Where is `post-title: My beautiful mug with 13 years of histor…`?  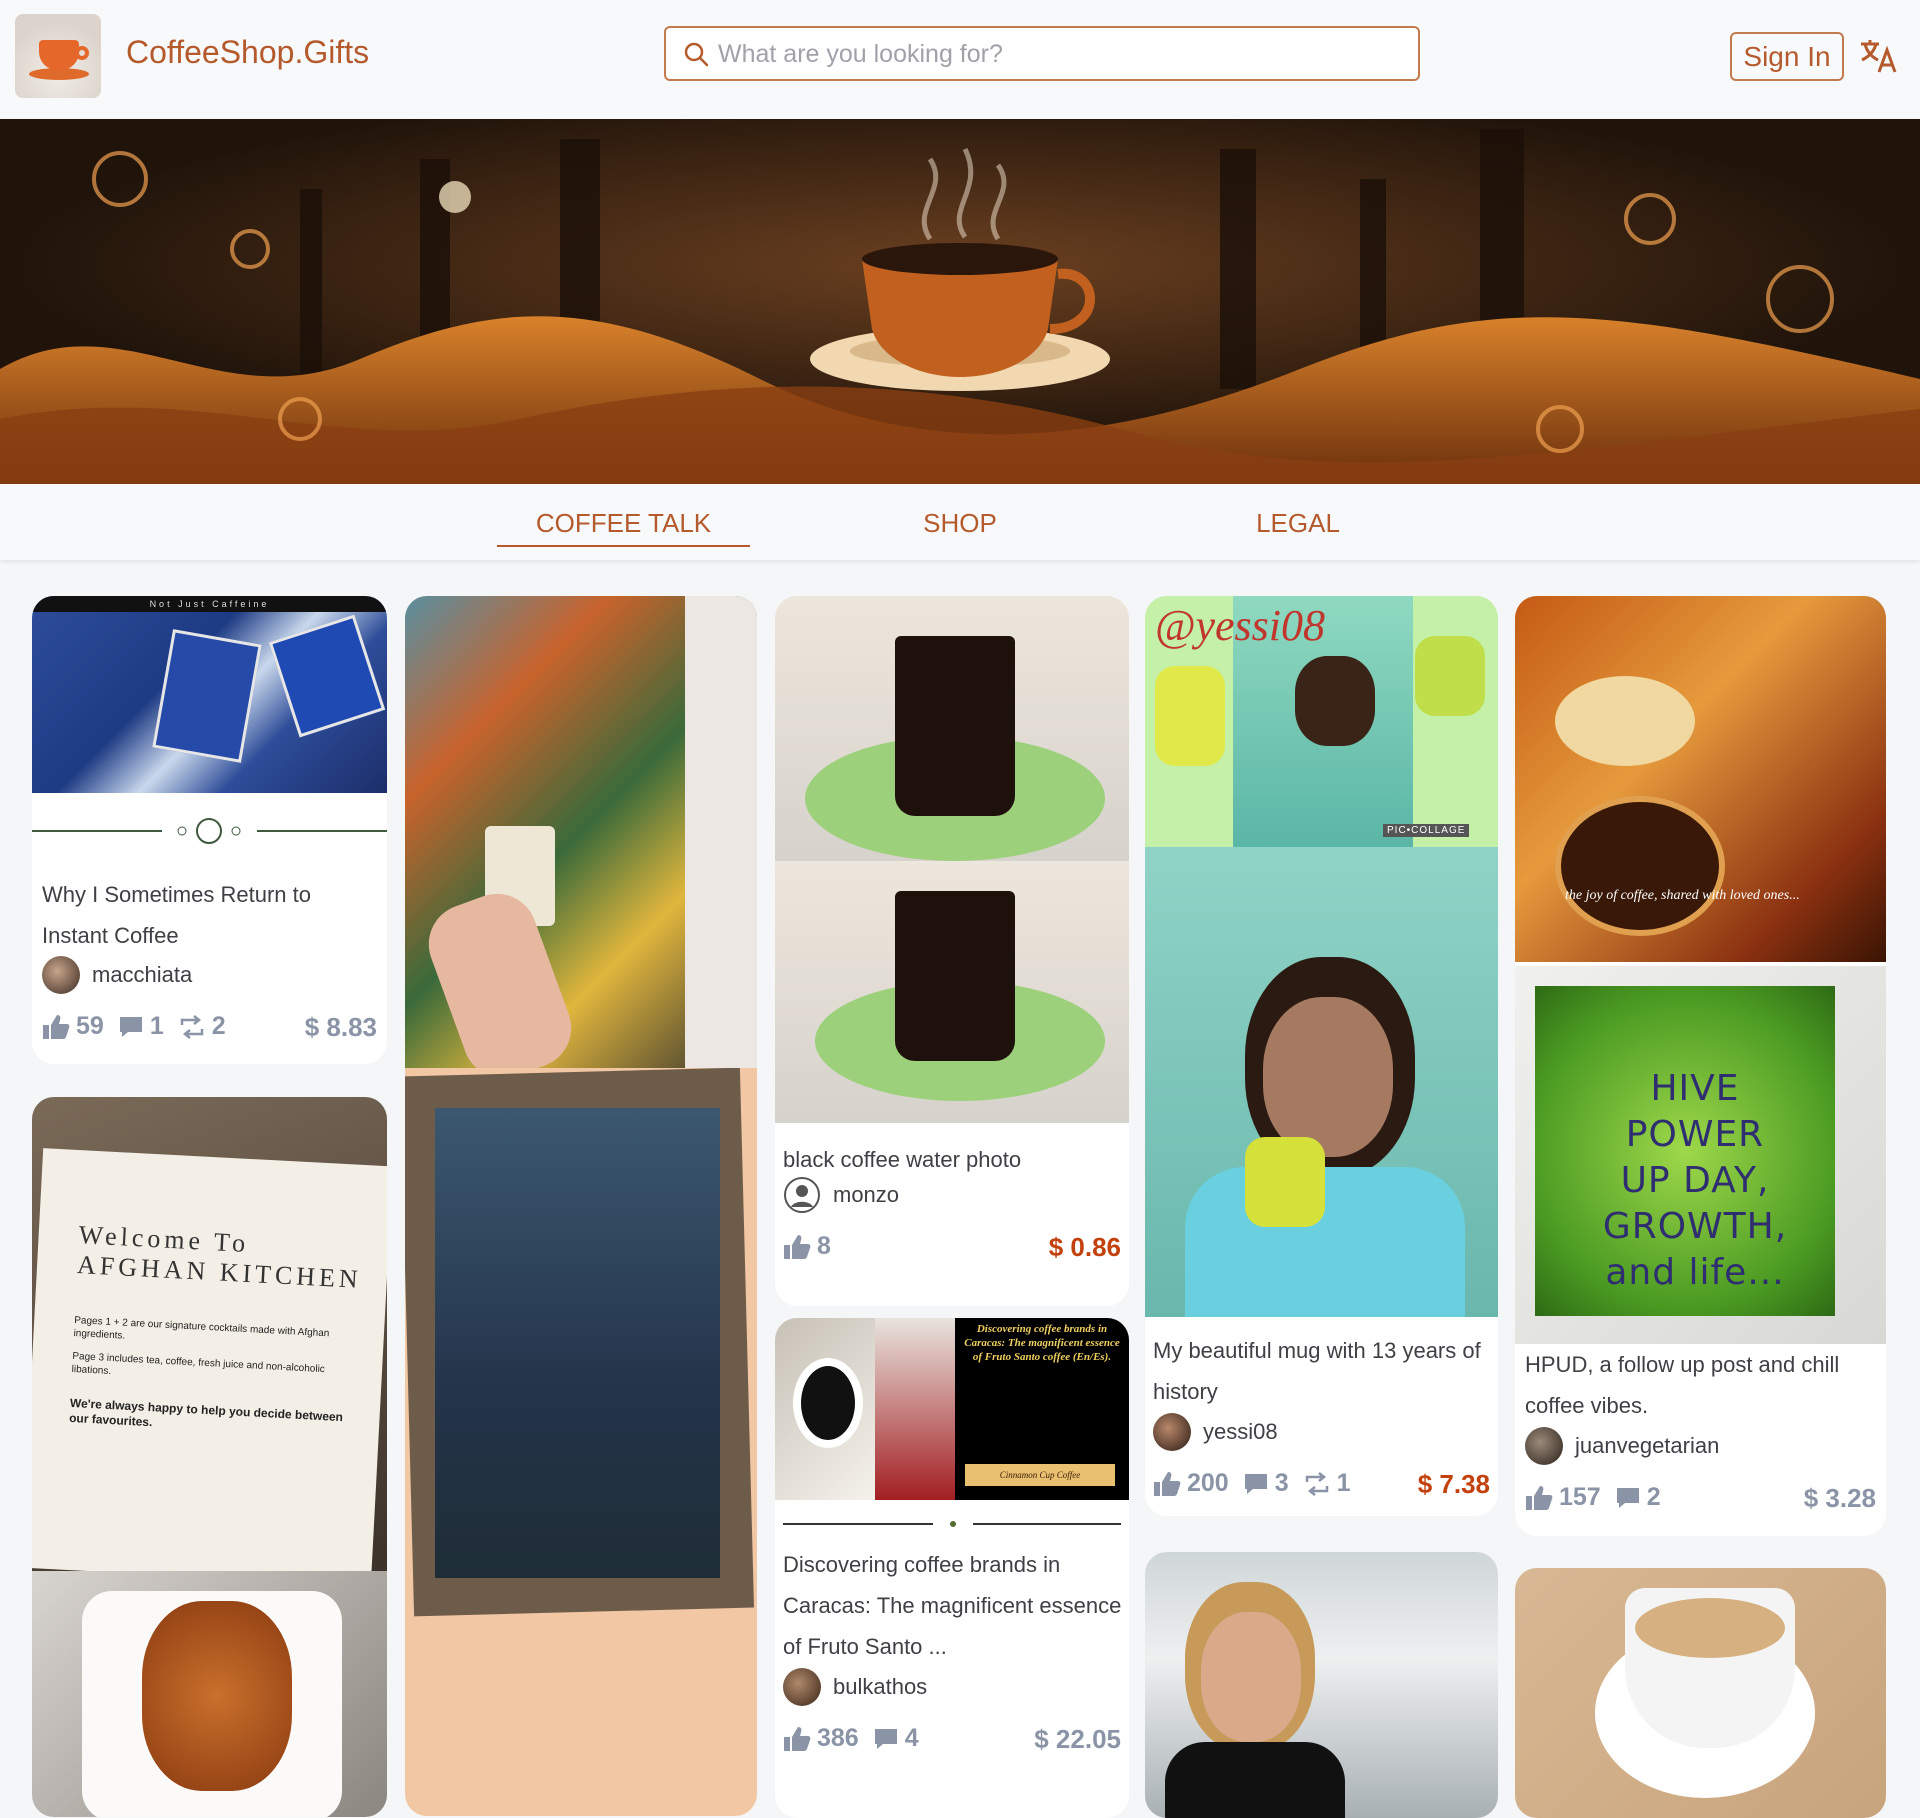 post-title: My beautiful mug with 13 years of histor… is located at coordinates (1323, 1371).